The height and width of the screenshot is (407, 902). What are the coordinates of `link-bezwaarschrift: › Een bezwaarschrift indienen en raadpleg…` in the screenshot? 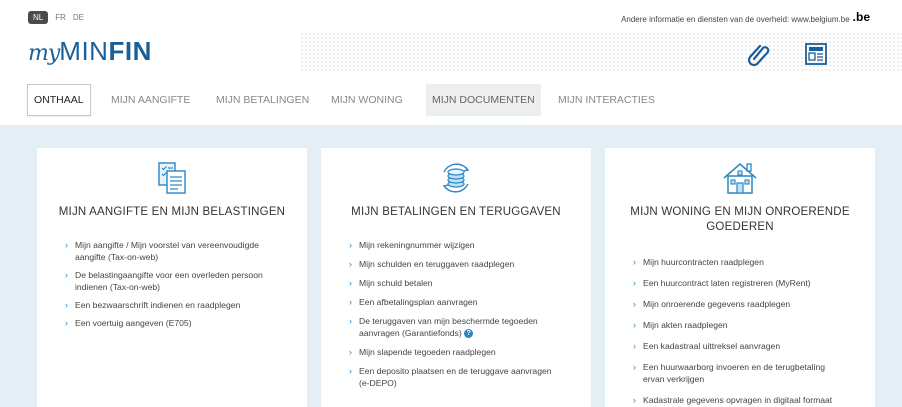 It's located at (177, 305).